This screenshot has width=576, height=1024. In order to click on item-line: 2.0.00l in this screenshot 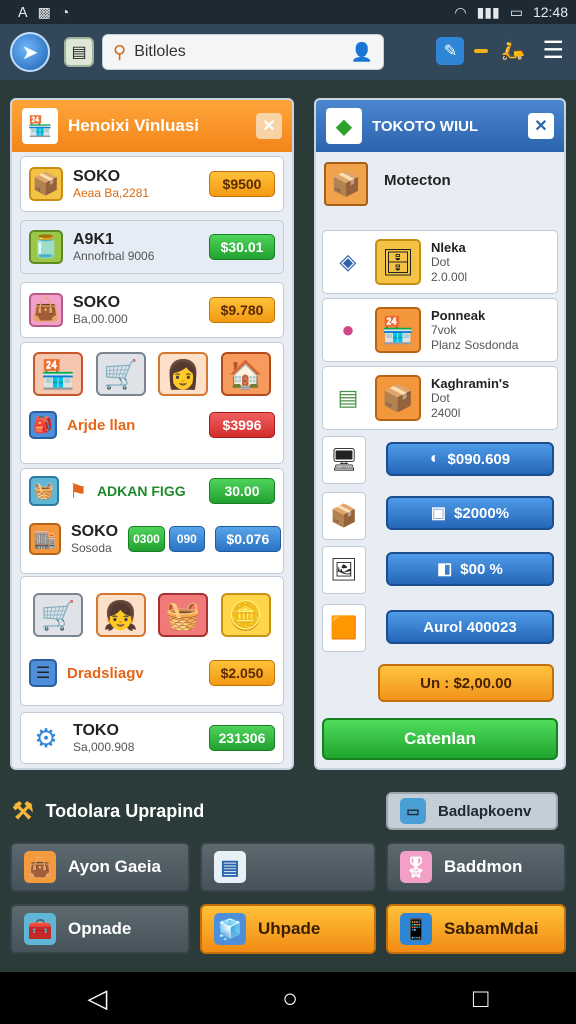, I will do `click(449, 276)`.